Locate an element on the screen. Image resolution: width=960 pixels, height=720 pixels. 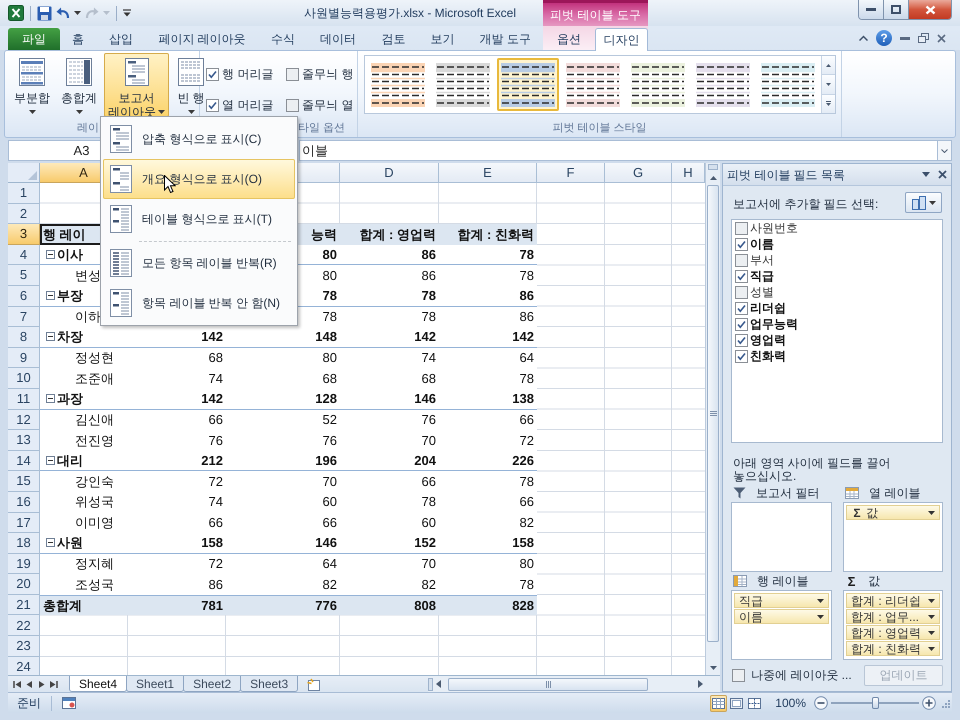
ribbon-tab: 수식 is located at coordinates (282, 39).